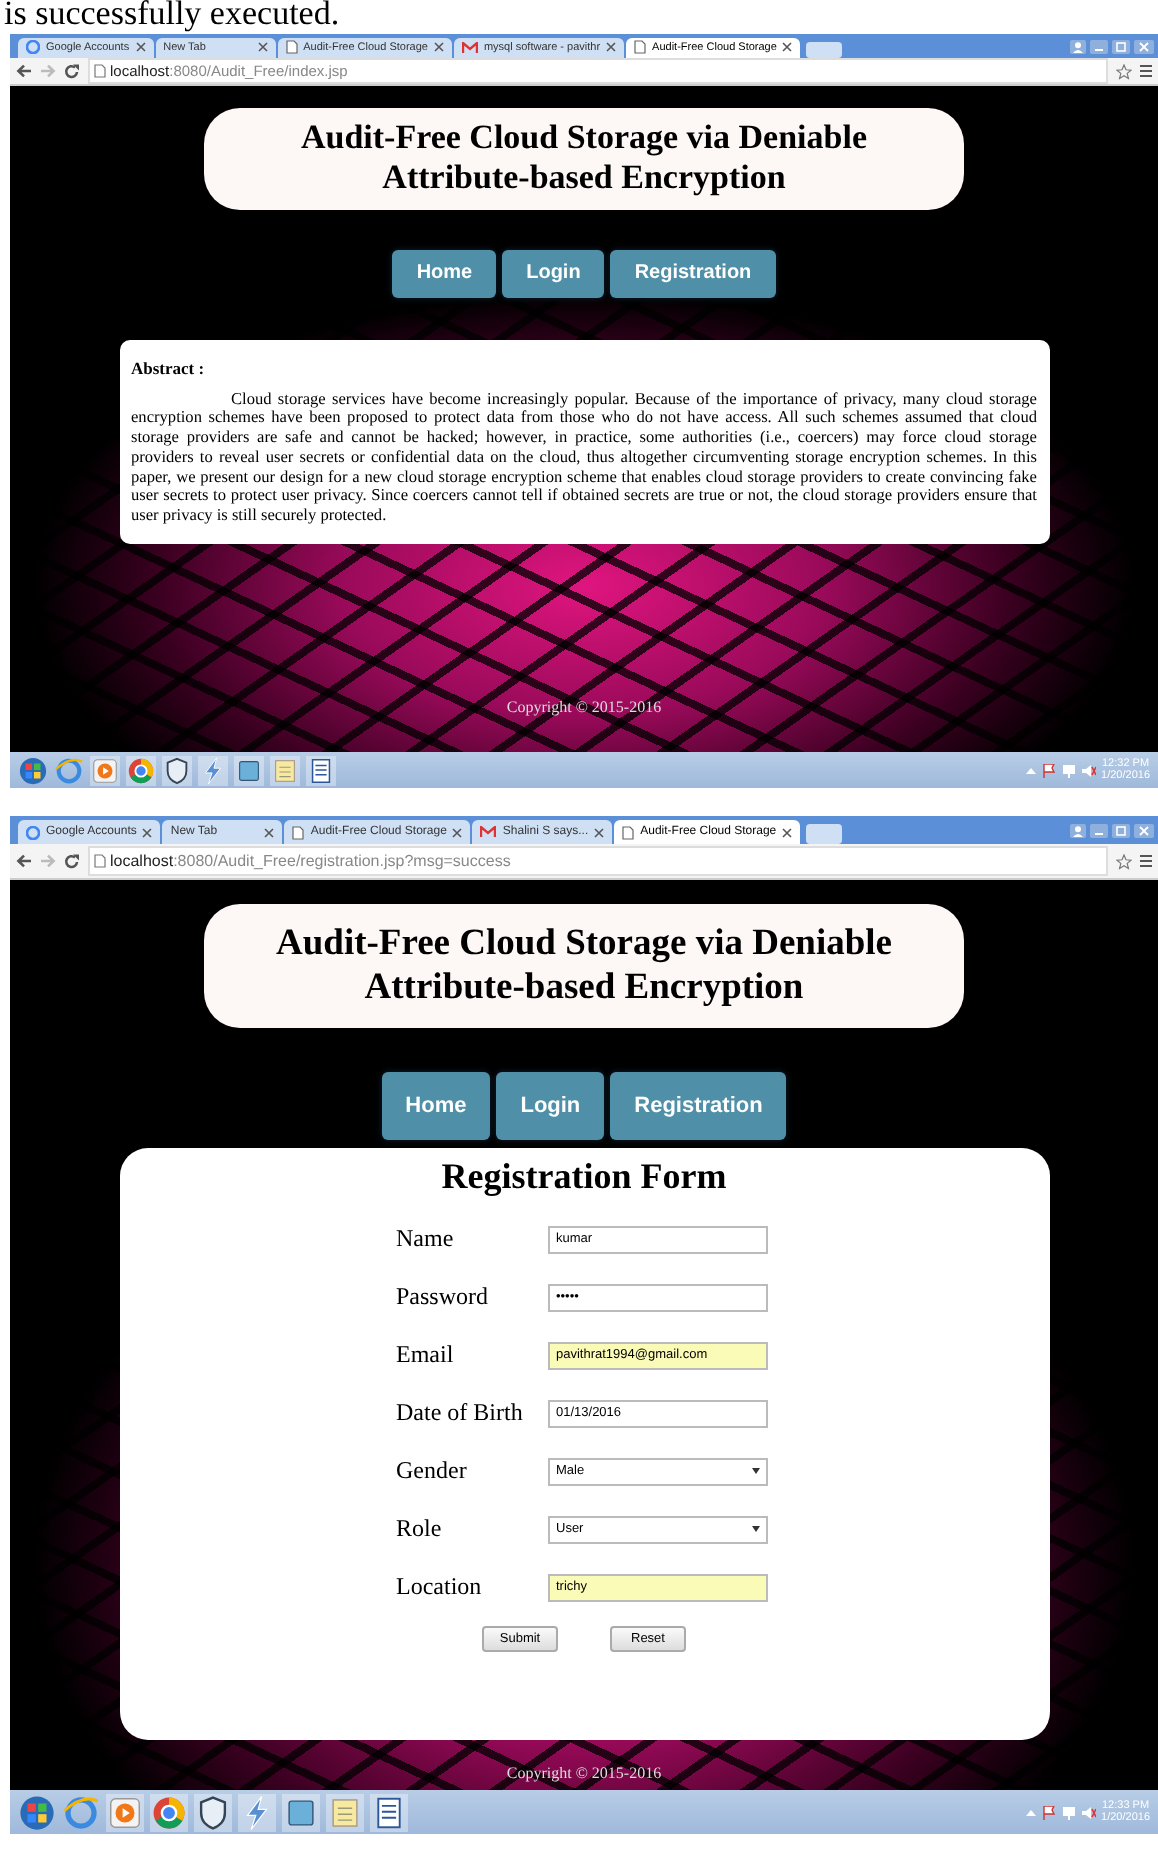  I want to click on form-title: Registration Form, so click(584, 1177).